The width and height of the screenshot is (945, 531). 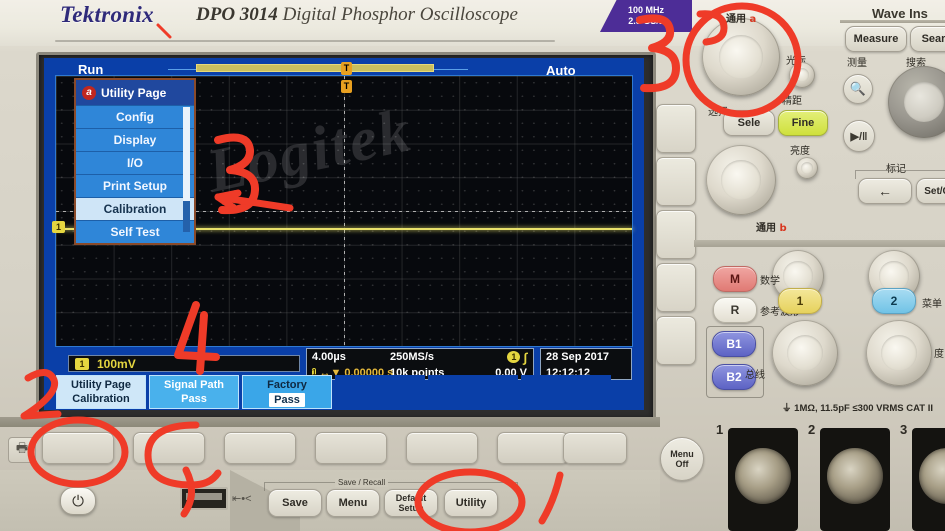 What do you see at coordinates (800, 301) in the screenshot?
I see `channel-1-button: 1` at bounding box center [800, 301].